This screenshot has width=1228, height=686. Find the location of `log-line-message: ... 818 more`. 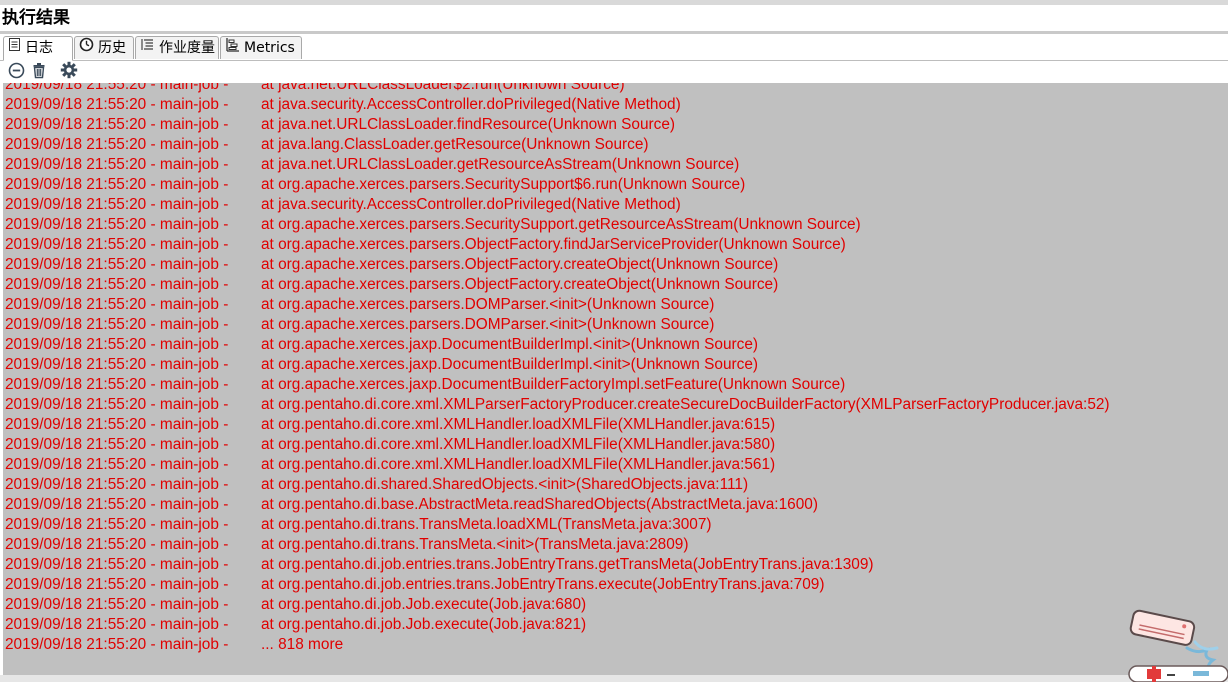

log-line-message: ... 818 more is located at coordinates (302, 644).